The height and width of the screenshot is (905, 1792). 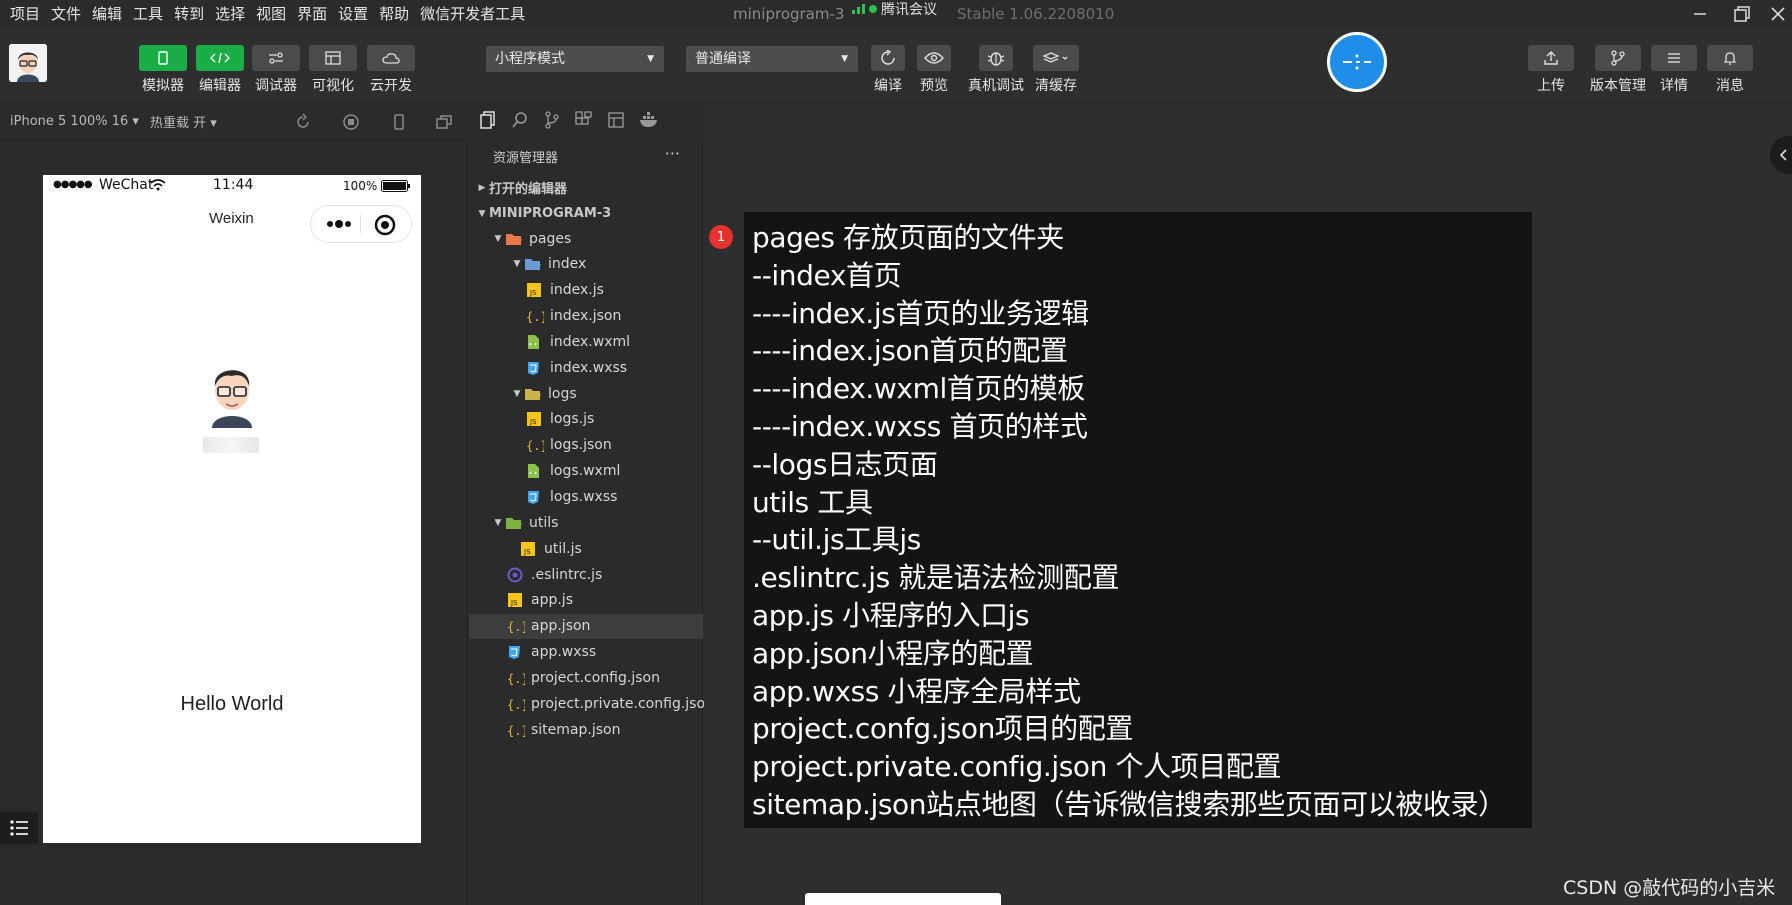 What do you see at coordinates (1056, 70) in the screenshot?
I see `tool-layers-button: 清缓存` at bounding box center [1056, 70].